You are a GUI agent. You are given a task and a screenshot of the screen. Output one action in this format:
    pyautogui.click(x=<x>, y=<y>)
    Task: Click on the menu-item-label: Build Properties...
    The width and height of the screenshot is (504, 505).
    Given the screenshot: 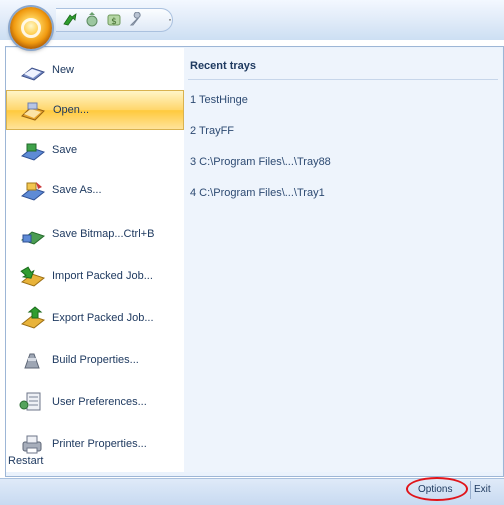 What is the action you would take?
    pyautogui.click(x=95, y=360)
    